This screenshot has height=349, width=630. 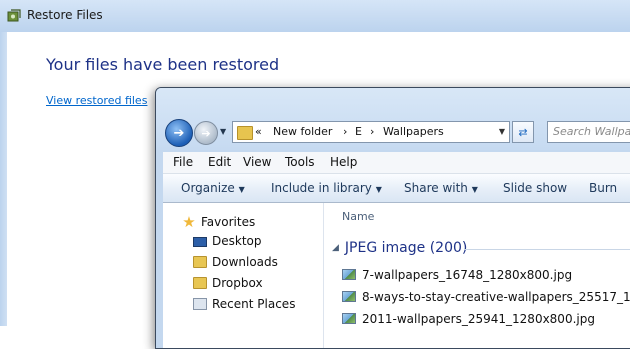 What do you see at coordinates (406, 248) in the screenshot?
I see `group-label: JPEG image (200)` at bounding box center [406, 248].